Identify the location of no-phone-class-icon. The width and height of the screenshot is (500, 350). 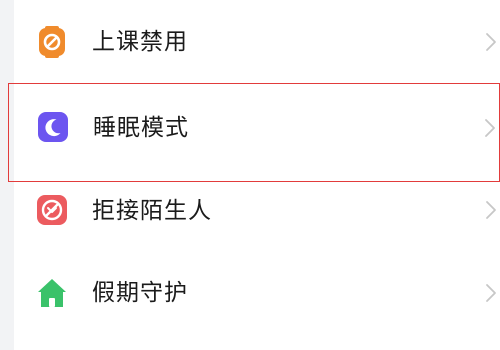
(52, 42).